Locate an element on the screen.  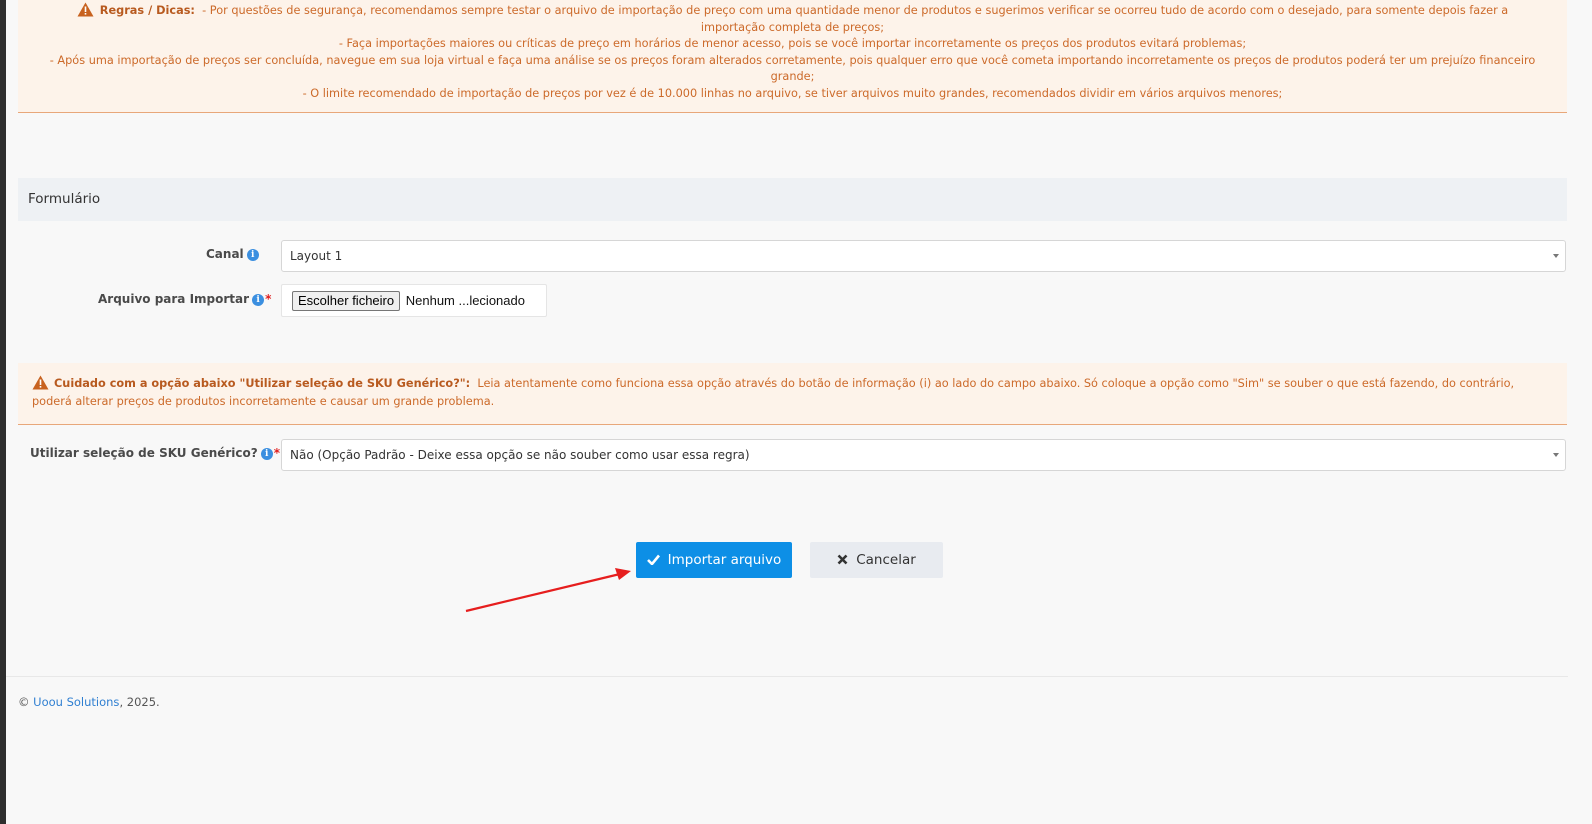
file-status: Nenhum ...lecionado is located at coordinates (465, 300).